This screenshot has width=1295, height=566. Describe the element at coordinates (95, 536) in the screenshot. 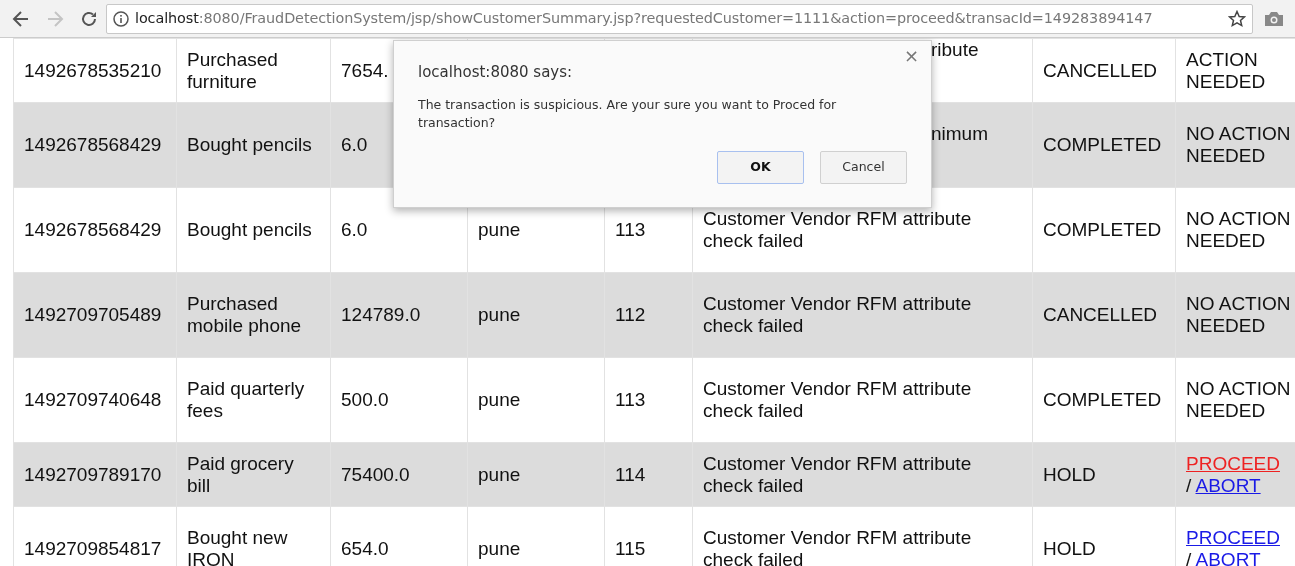

I see `table-cell: 1492709854817` at that location.